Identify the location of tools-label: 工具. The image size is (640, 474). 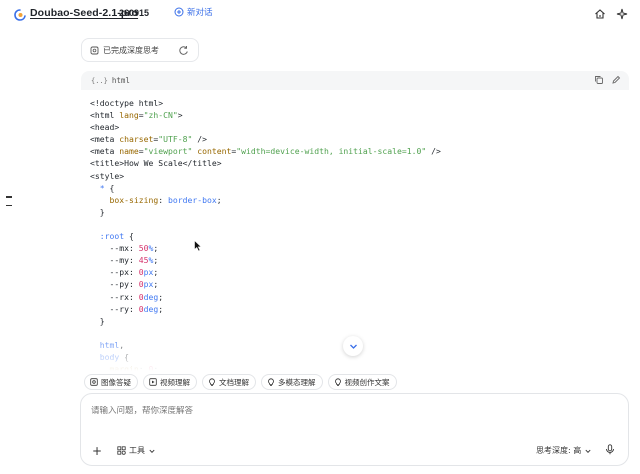
(137, 450).